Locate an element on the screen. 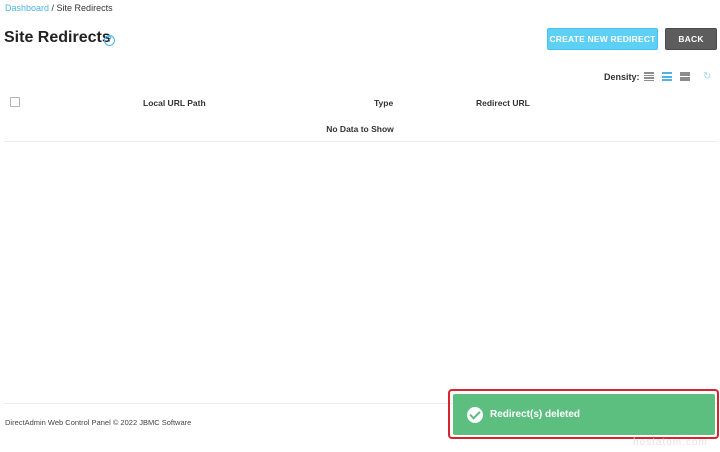 This screenshot has width=720, height=452. density-label: Density: is located at coordinates (622, 77).